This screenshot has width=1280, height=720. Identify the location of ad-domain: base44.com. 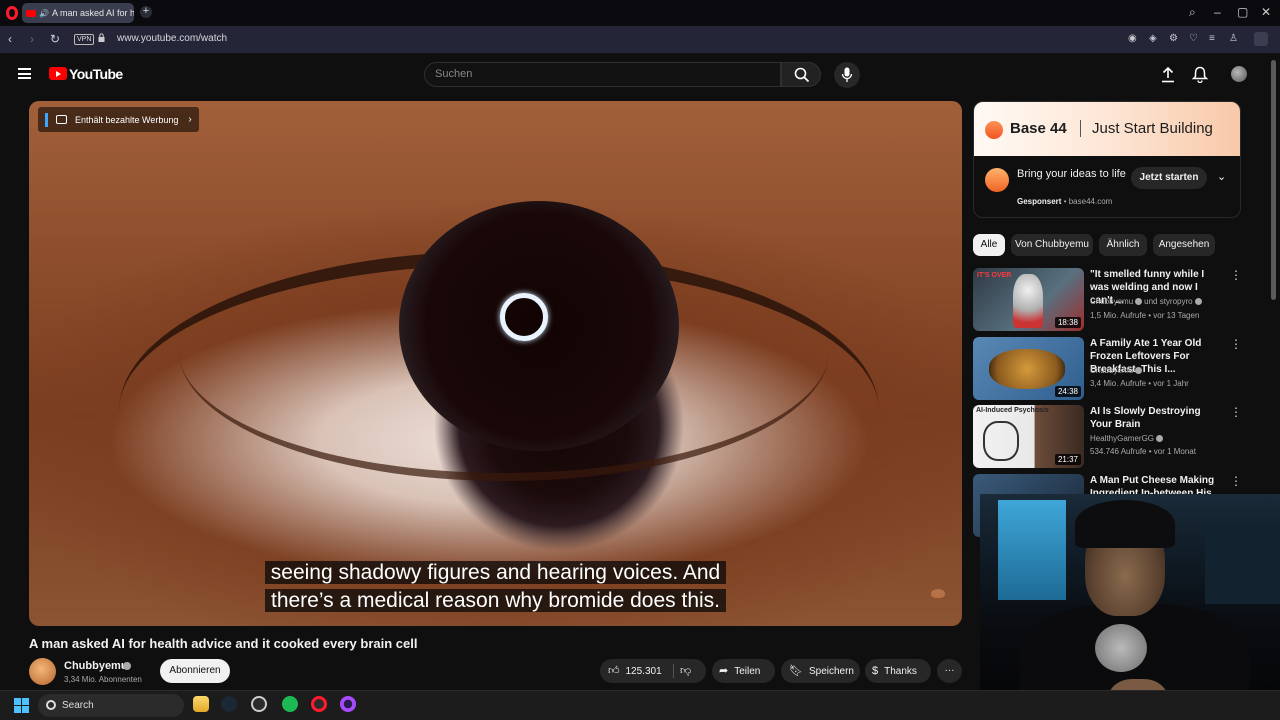
(1090, 201).